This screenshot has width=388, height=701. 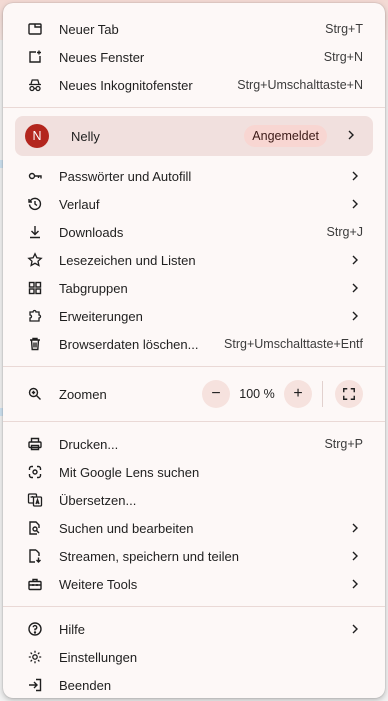 What do you see at coordinates (344, 29) in the screenshot?
I see `shortcut-text: Strg+T` at bounding box center [344, 29].